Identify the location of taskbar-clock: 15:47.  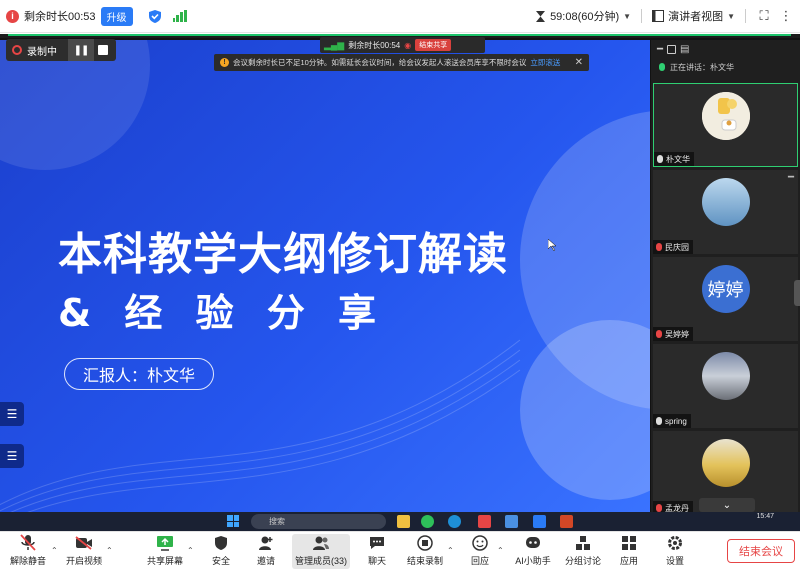
(765, 516).